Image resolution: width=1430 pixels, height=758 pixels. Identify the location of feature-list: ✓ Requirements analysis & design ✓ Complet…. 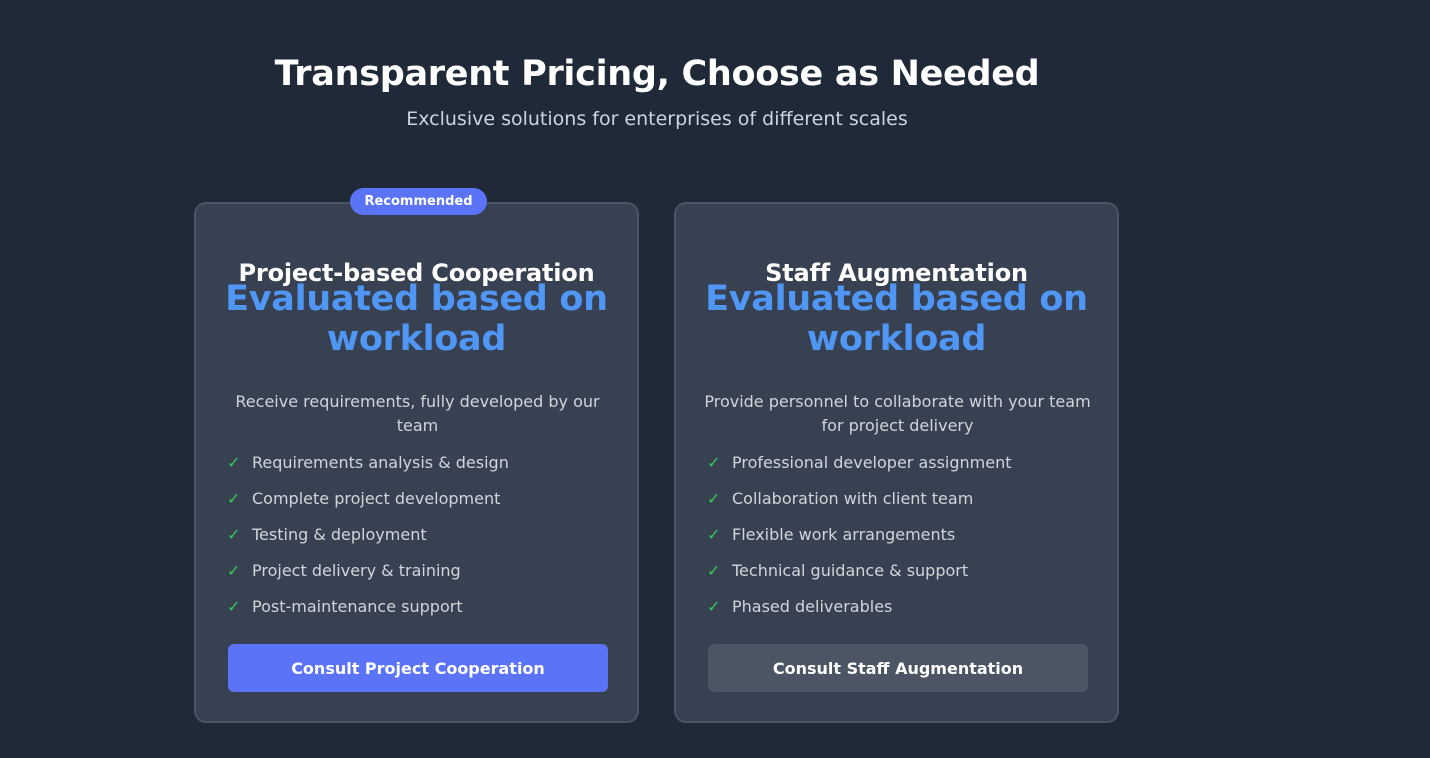
(368, 534).